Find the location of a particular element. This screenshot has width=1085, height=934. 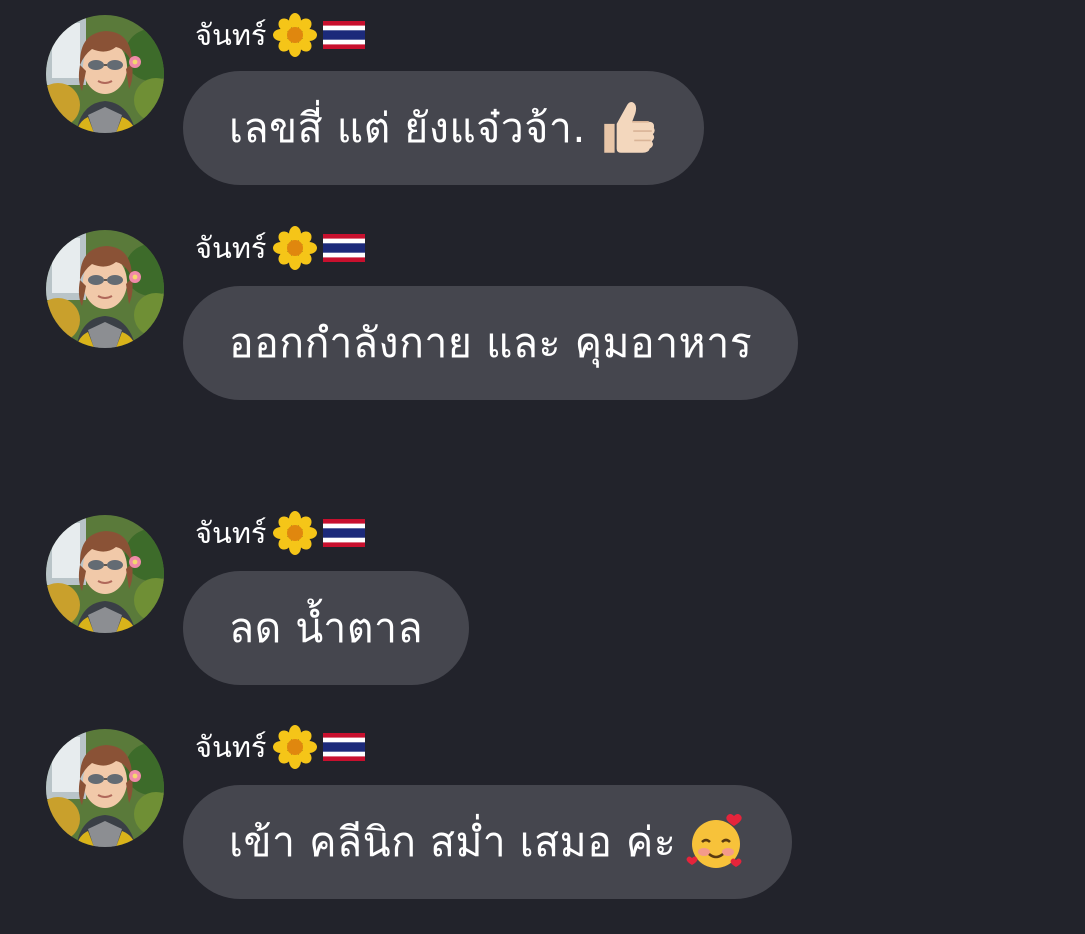

message-bubble: เข้า คลีนิก สม่ำ เสมอ ค่ะ is located at coordinates (488, 842).